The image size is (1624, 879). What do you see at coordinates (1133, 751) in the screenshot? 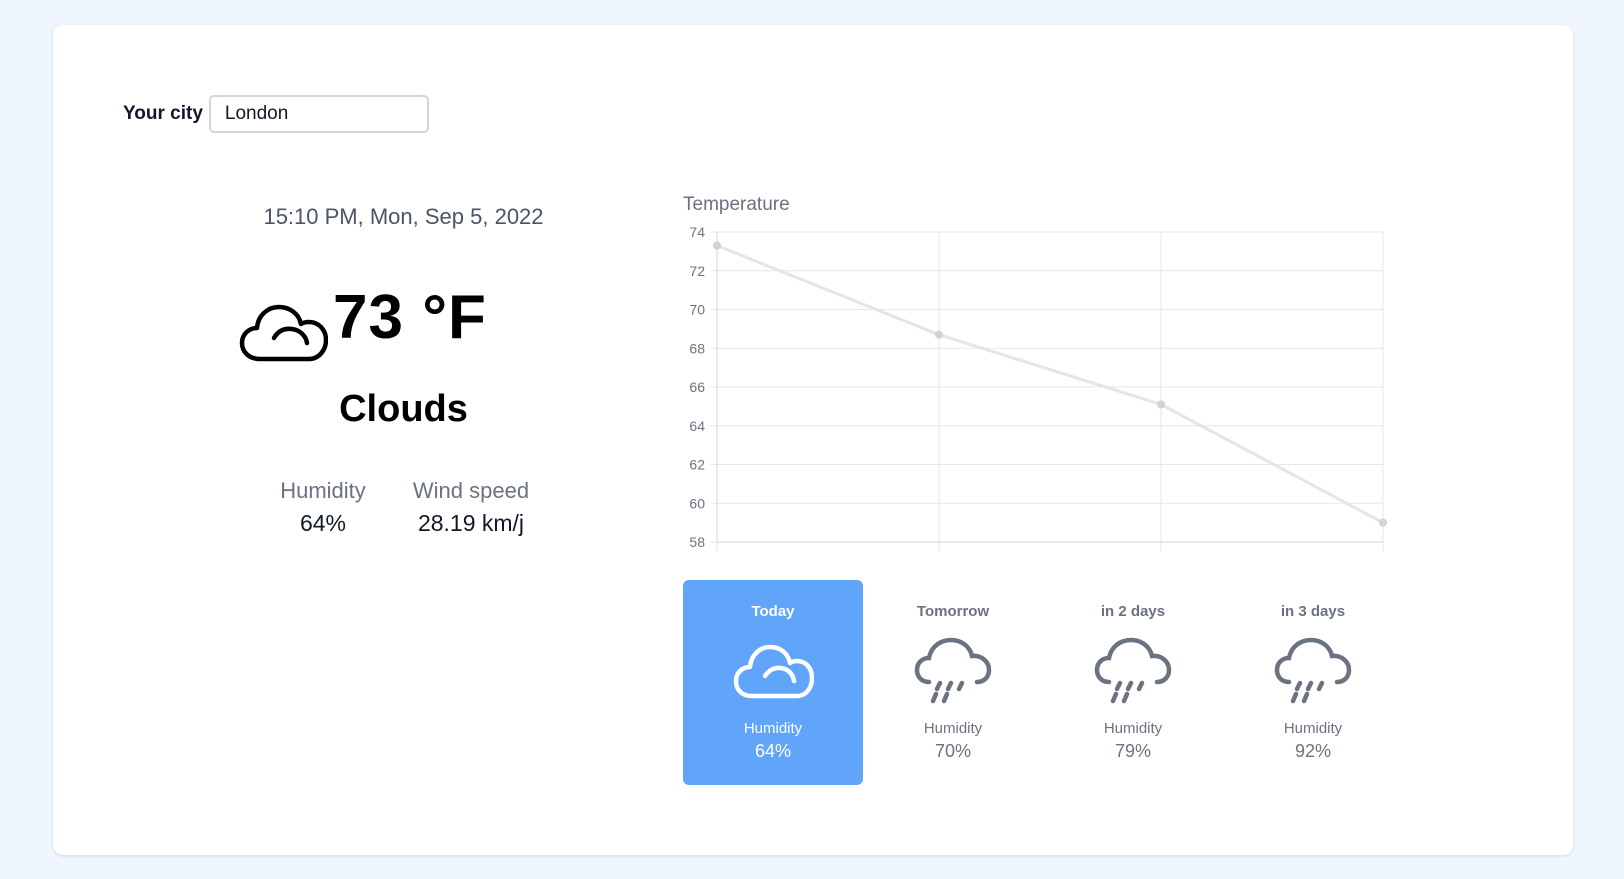
I see `forecast-humidity-value: 79%` at bounding box center [1133, 751].